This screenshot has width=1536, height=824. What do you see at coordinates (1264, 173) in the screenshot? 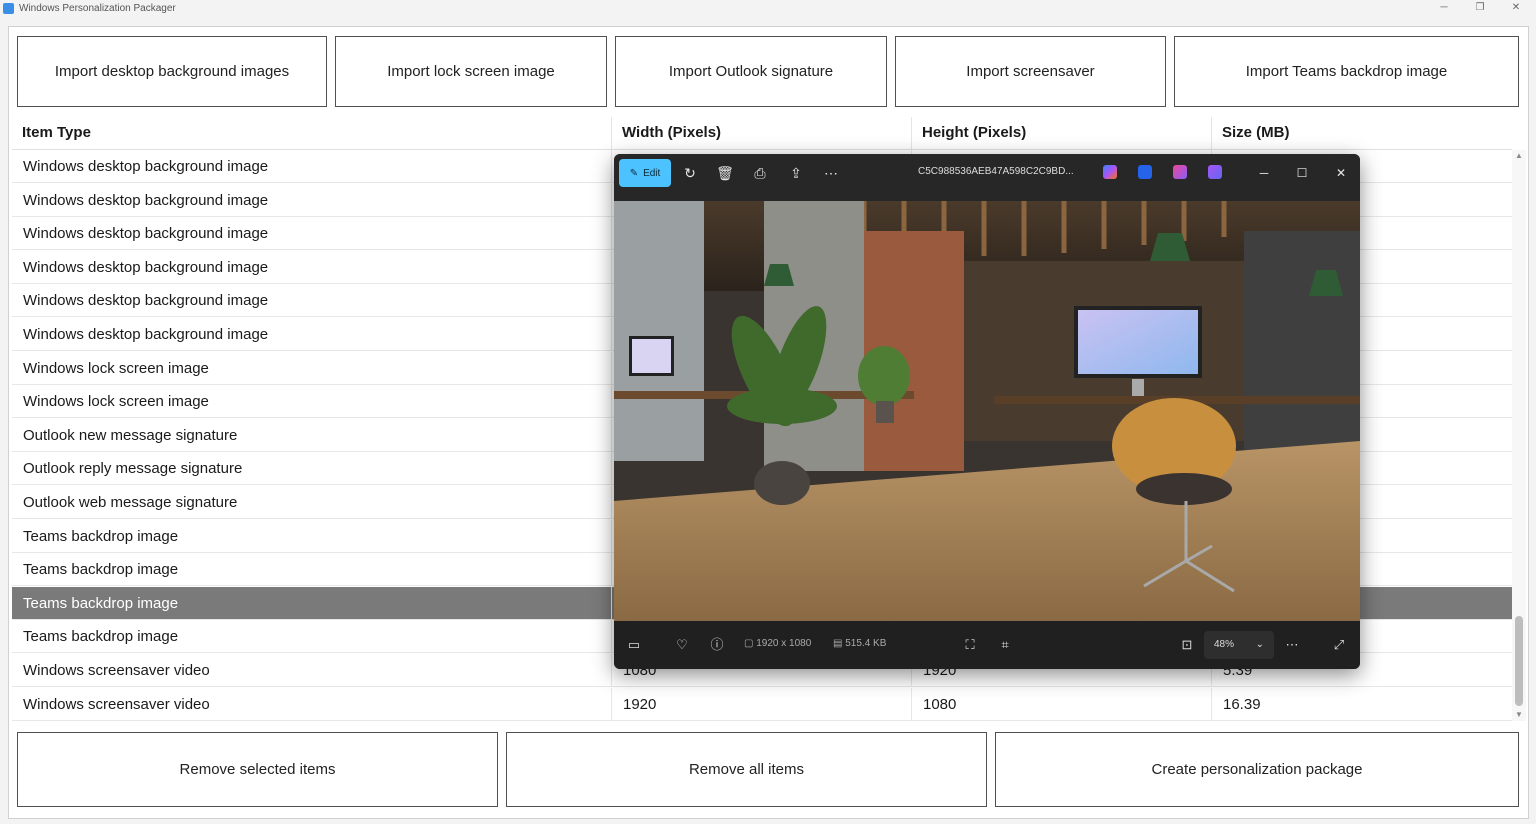
I see `viewer-minimize-icon: ─` at bounding box center [1264, 173].